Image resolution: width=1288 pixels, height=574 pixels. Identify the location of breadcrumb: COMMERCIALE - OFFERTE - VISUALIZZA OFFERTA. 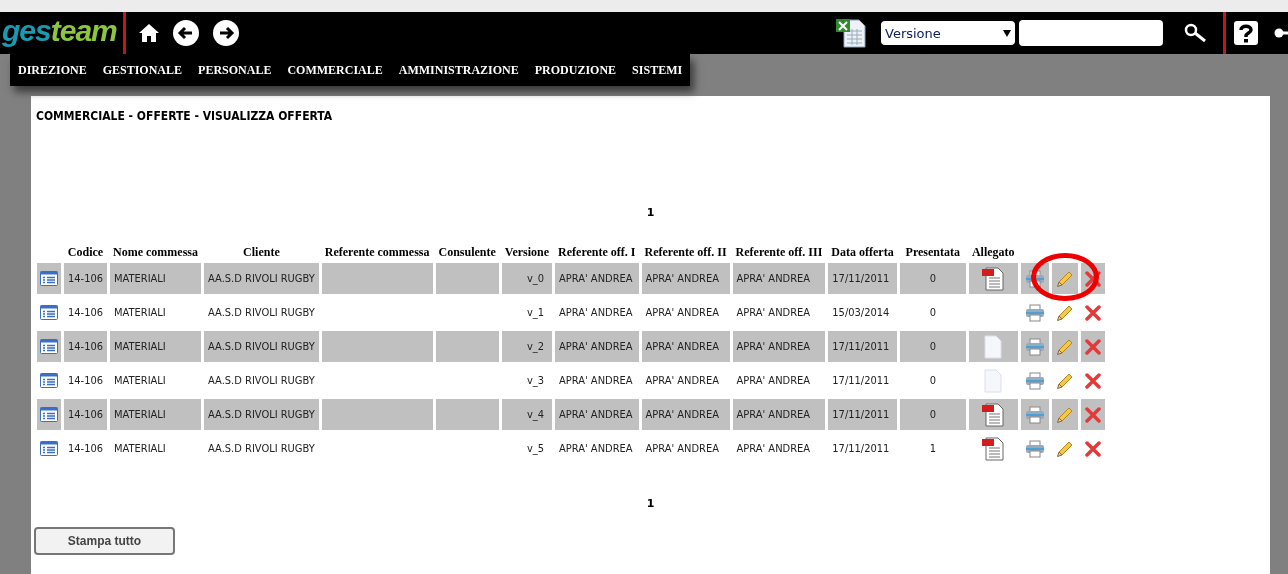
(184, 116).